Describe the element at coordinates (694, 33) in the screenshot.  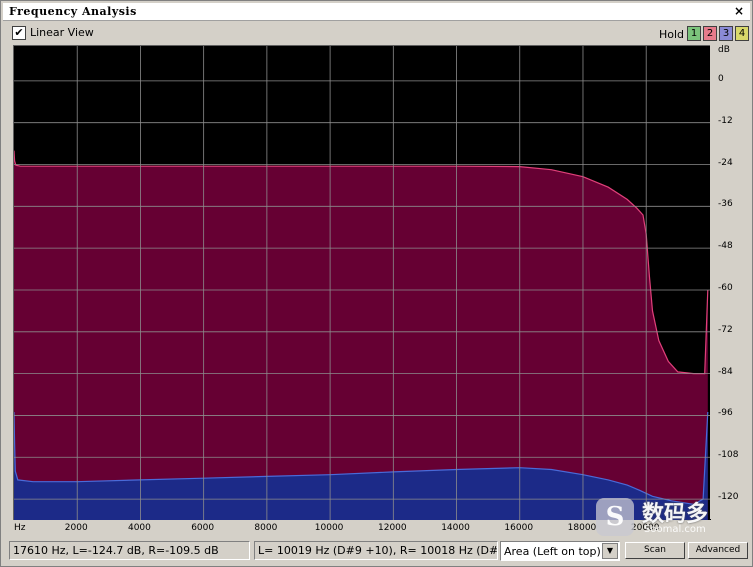
I see `hold-button-1: 1` at that location.